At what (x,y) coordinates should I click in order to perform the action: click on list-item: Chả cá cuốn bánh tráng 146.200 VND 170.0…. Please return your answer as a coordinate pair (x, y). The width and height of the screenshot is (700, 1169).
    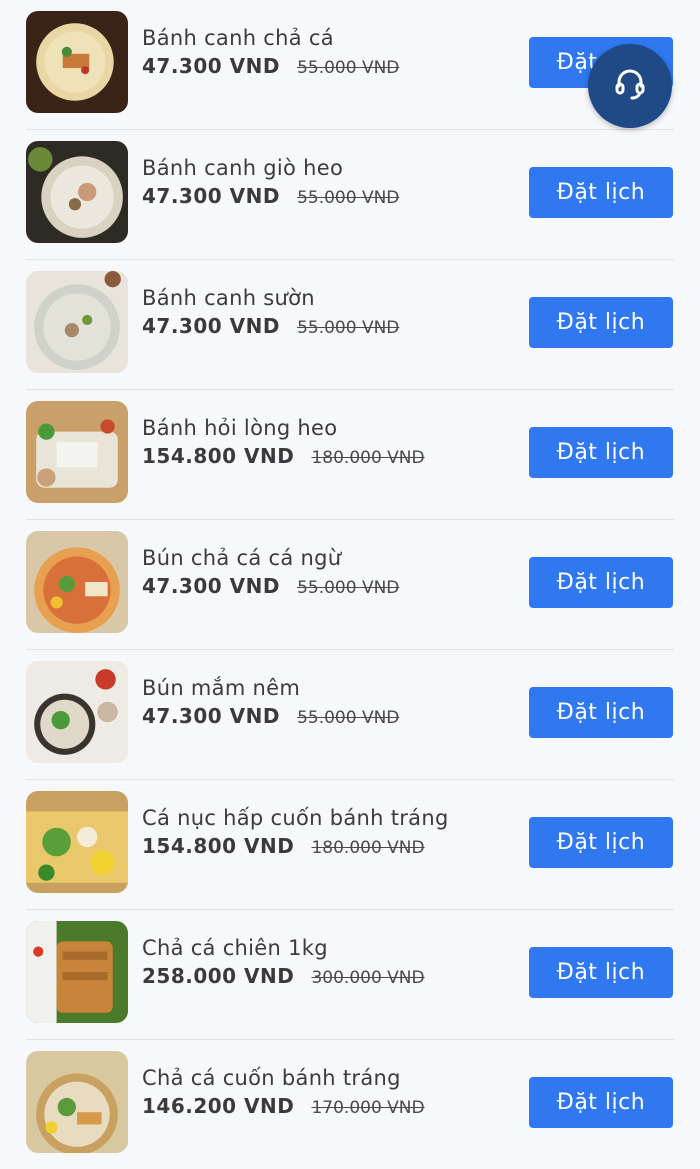
    Looking at the image, I should click on (350, 1104).